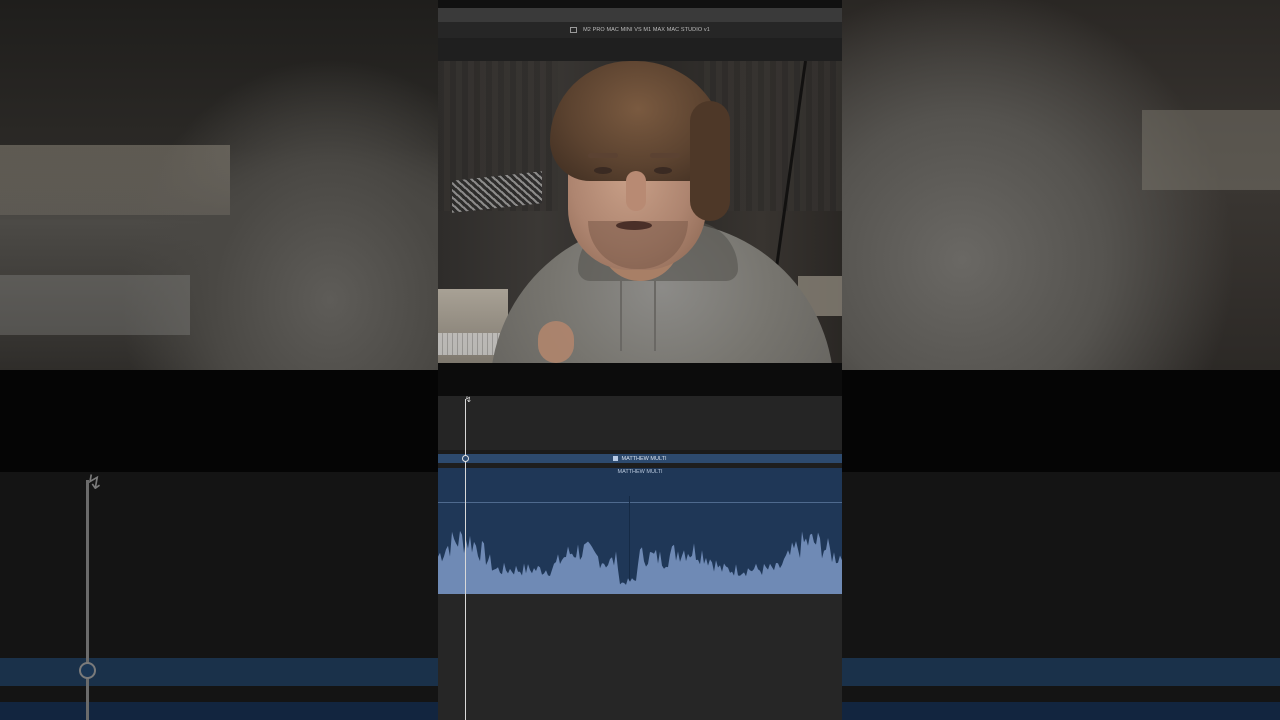 This screenshot has width=1280, height=720. I want to click on playhead, so click(465, 559).